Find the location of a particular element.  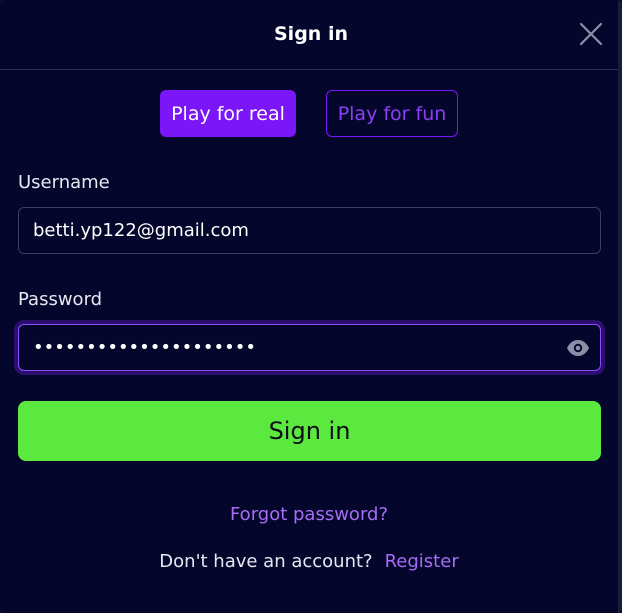

modal-title: Sign in is located at coordinates (311, 34).